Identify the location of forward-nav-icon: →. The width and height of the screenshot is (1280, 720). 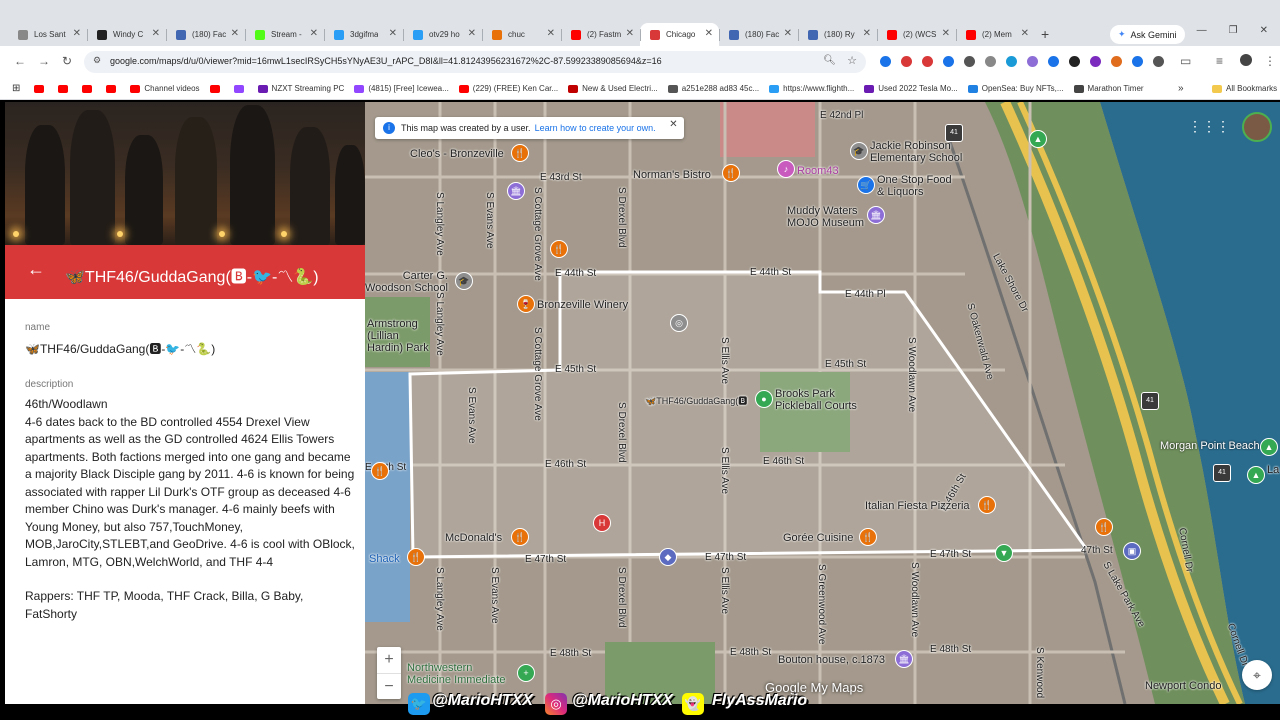
(44, 61).